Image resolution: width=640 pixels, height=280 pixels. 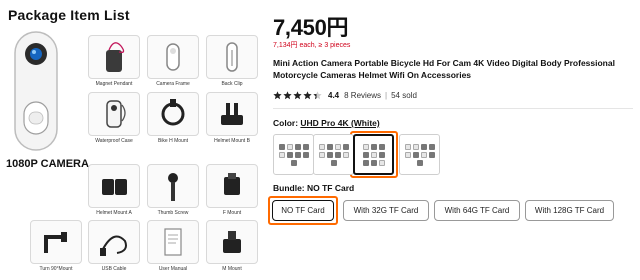 I want to click on package-item: Helmet Mount B, so click(x=232, y=118).